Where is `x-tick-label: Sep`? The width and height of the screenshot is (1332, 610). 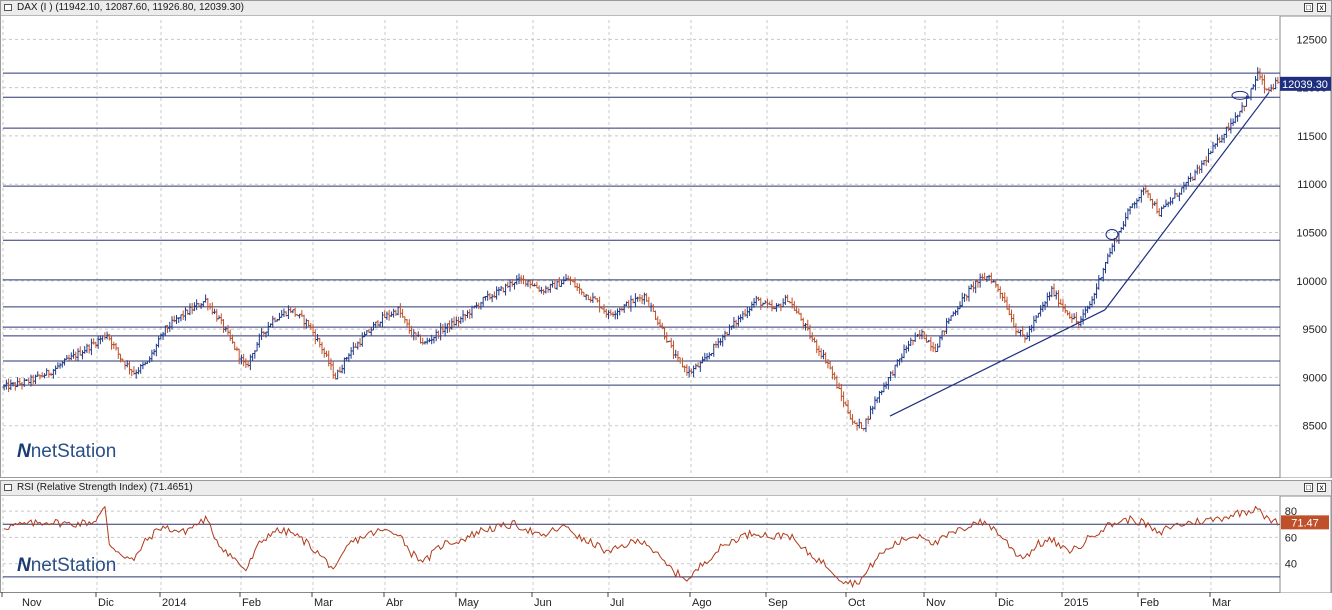 x-tick-label: Sep is located at coordinates (778, 603).